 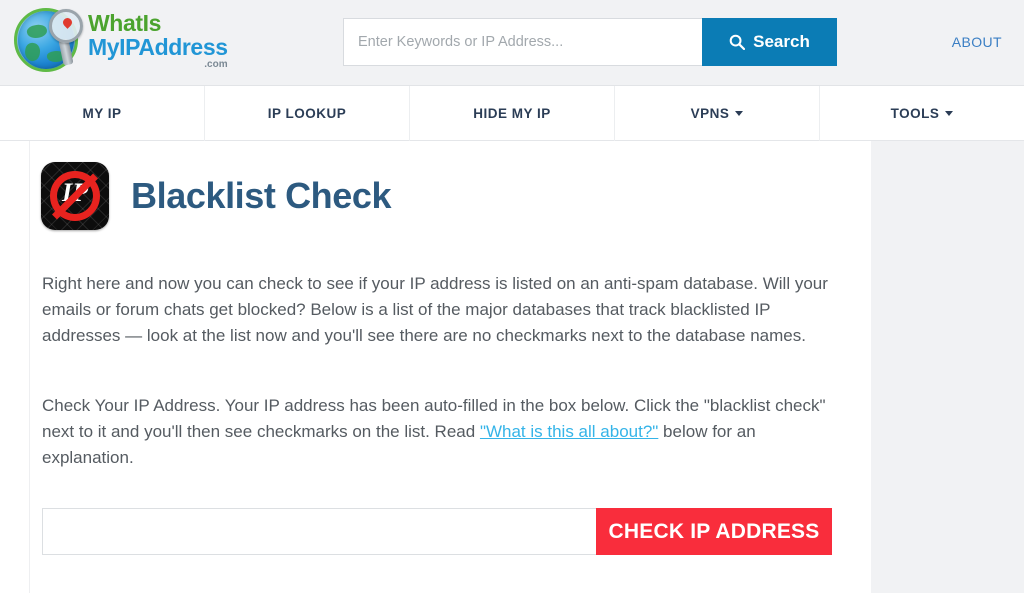 I want to click on main-nav: MY IP IP LOOKUP HIDE MY IP VPNS TOOLS, so click(x=512, y=113).